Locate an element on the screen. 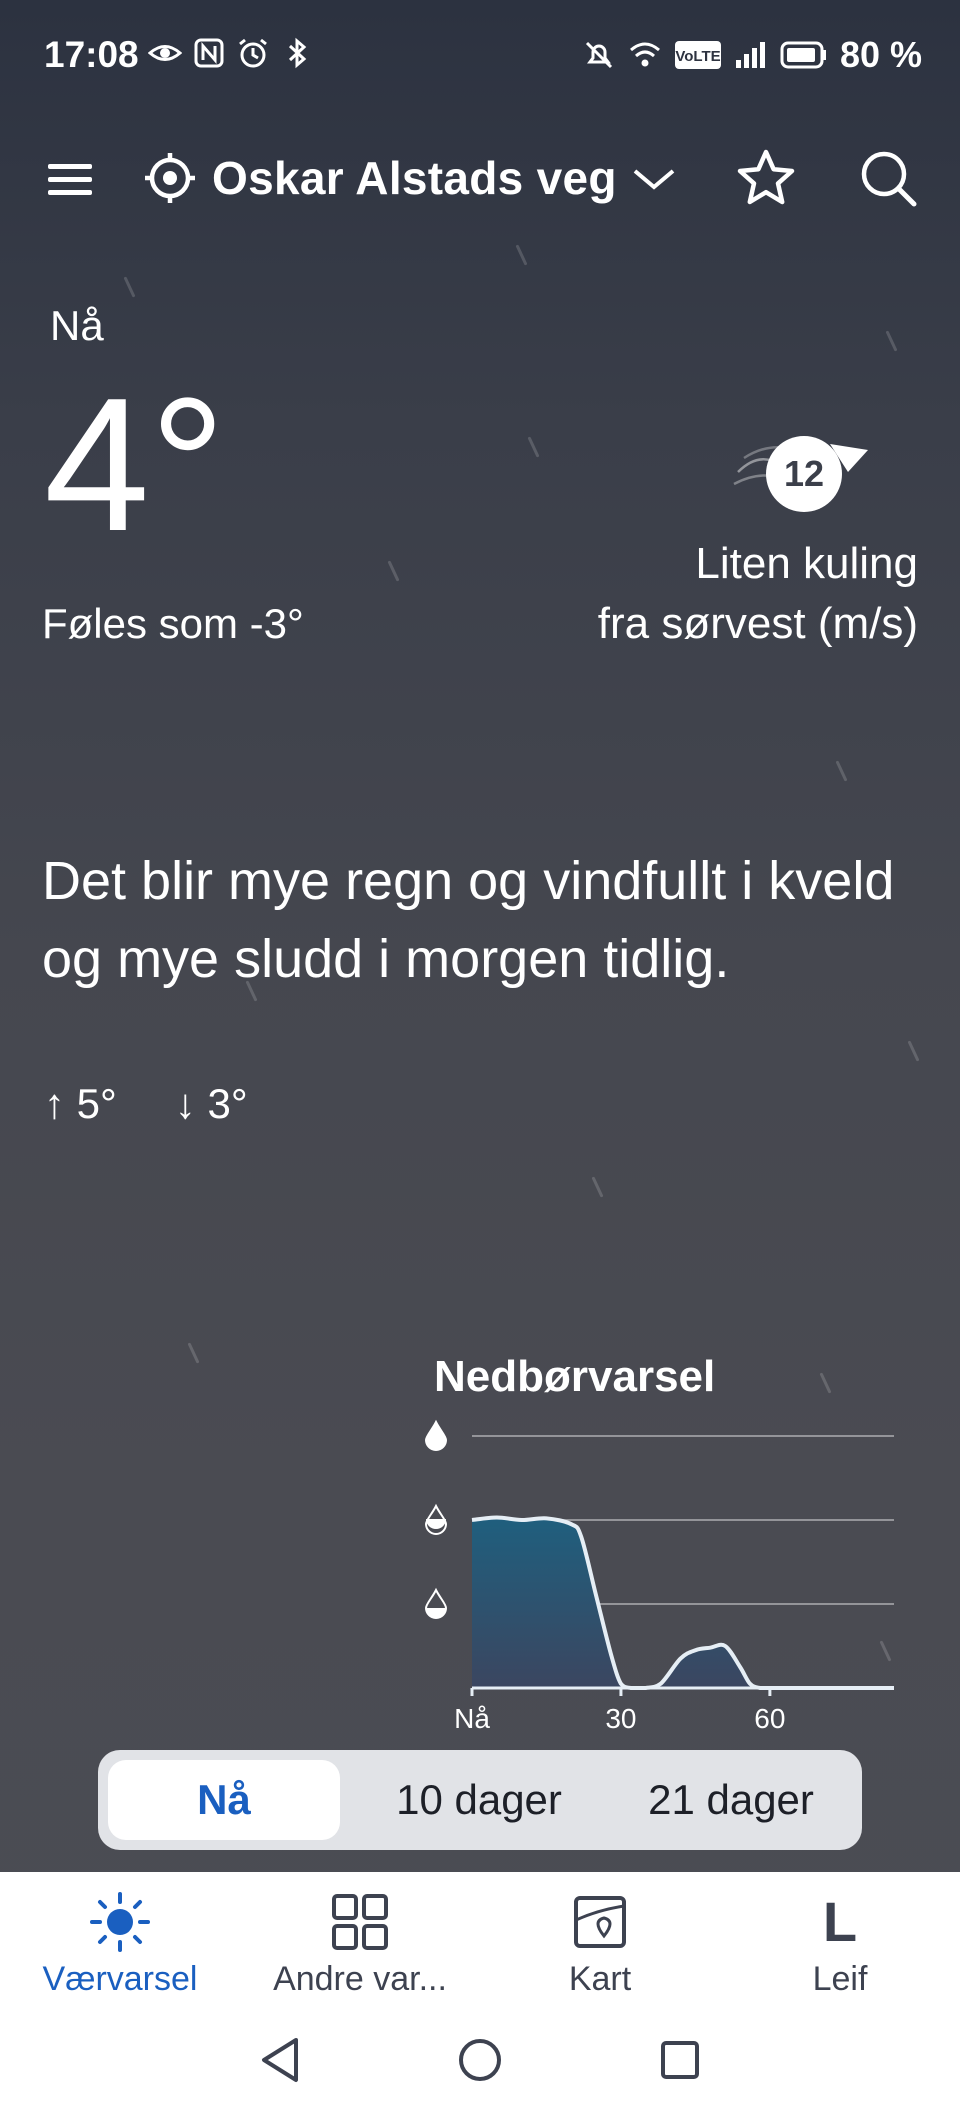 The width and height of the screenshot is (960, 2118). menu-button is located at coordinates (72, 180).